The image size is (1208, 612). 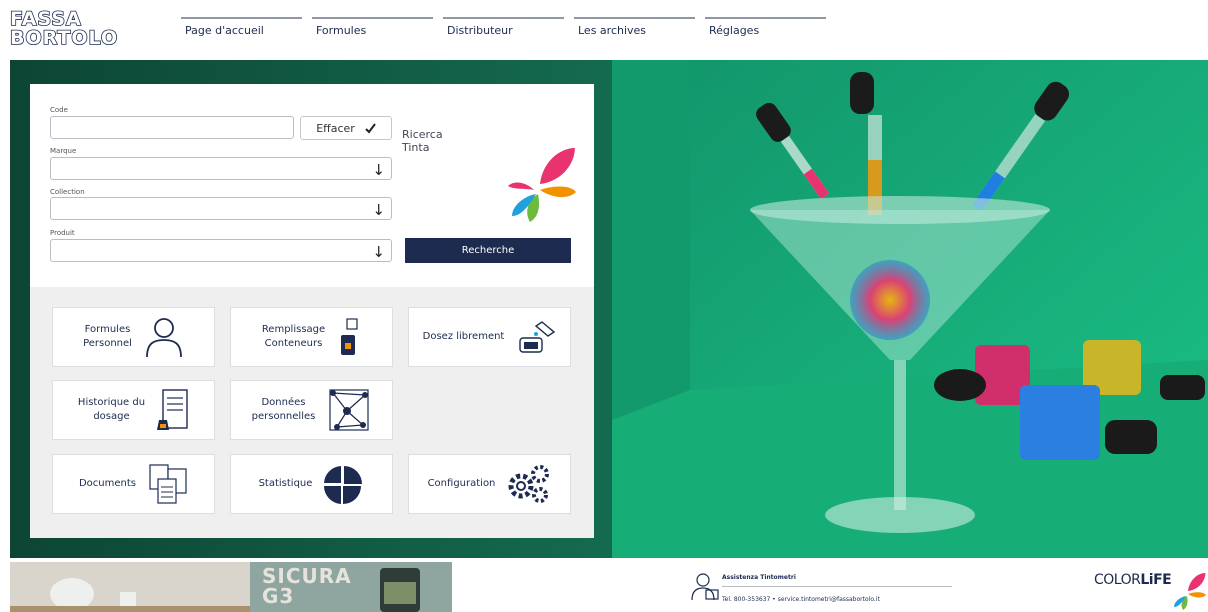 I want to click on tile-remplissage-conteneurs: Remplissage Conteneurs, so click(x=311, y=337).